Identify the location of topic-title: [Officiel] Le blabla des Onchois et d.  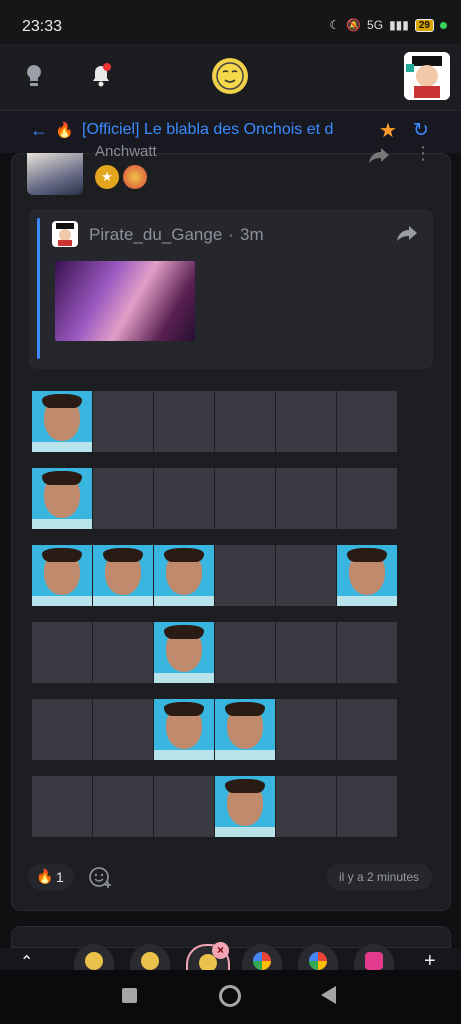
(226, 130).